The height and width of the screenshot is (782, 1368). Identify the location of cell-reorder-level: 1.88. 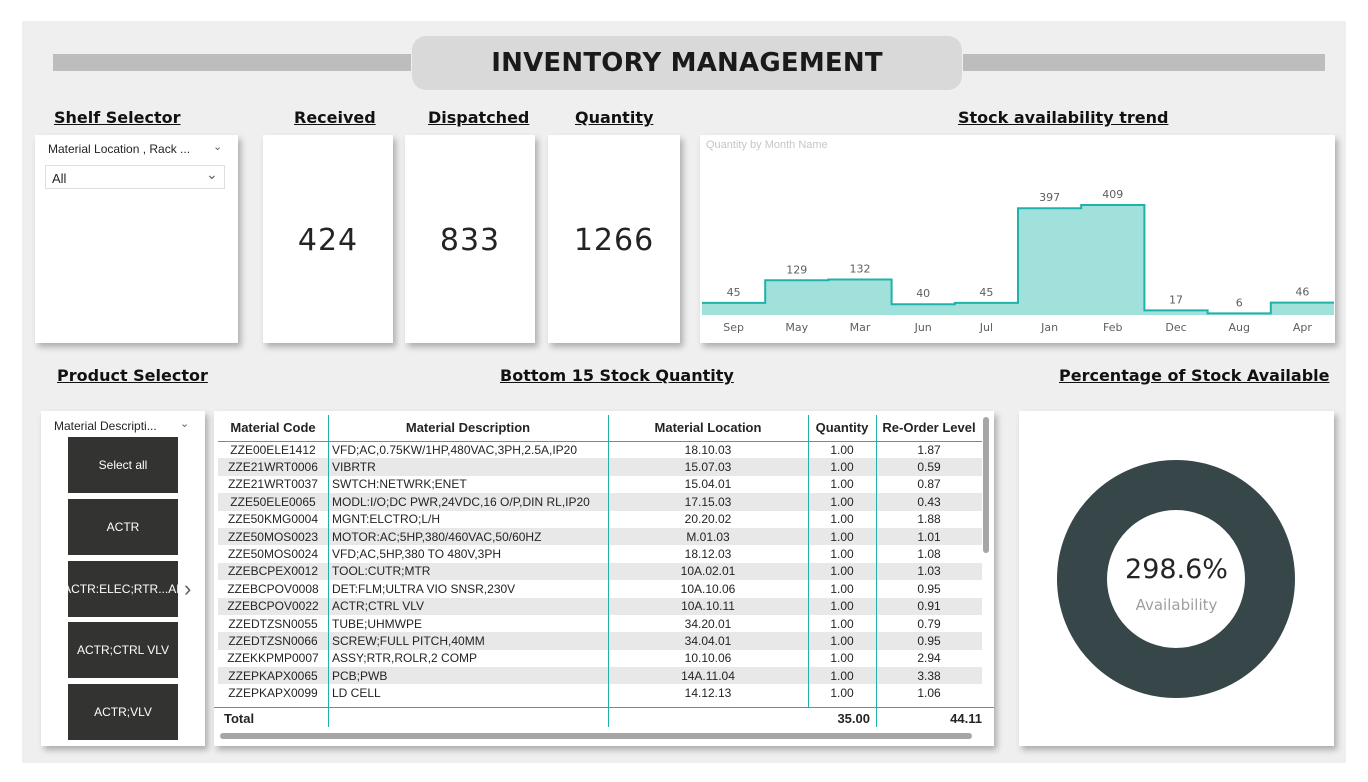
(929, 519).